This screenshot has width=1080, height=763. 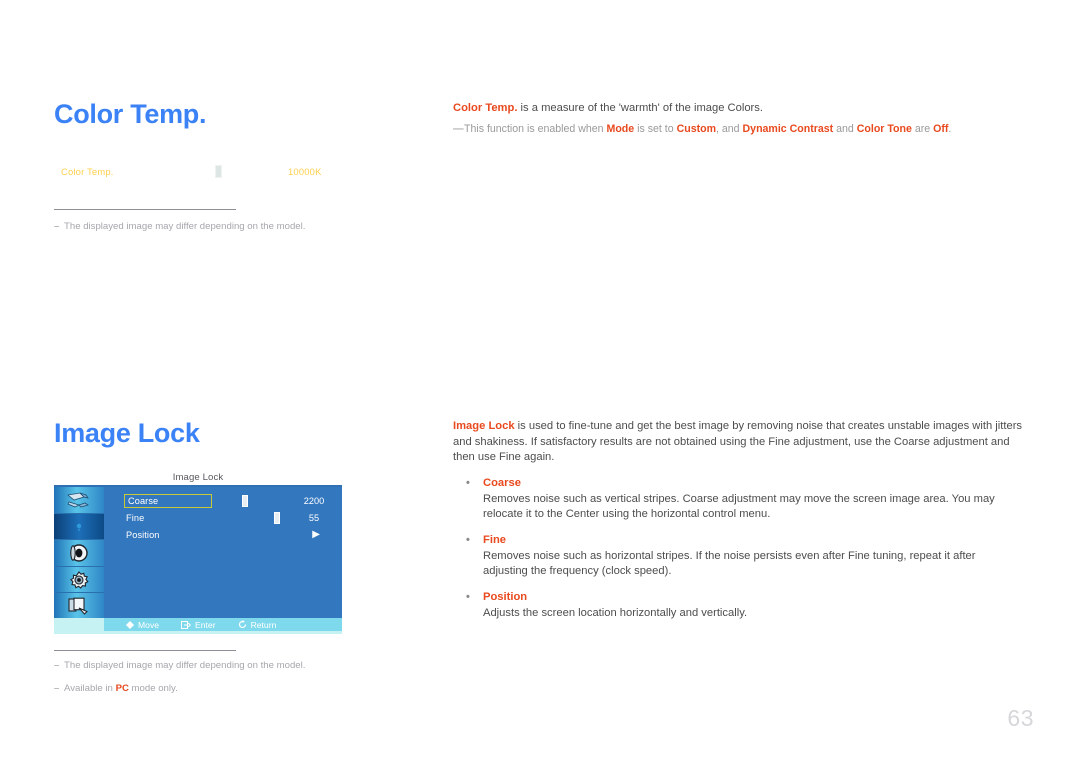 What do you see at coordinates (502, 482) in the screenshot?
I see `bullet-title-text: Coarse` at bounding box center [502, 482].